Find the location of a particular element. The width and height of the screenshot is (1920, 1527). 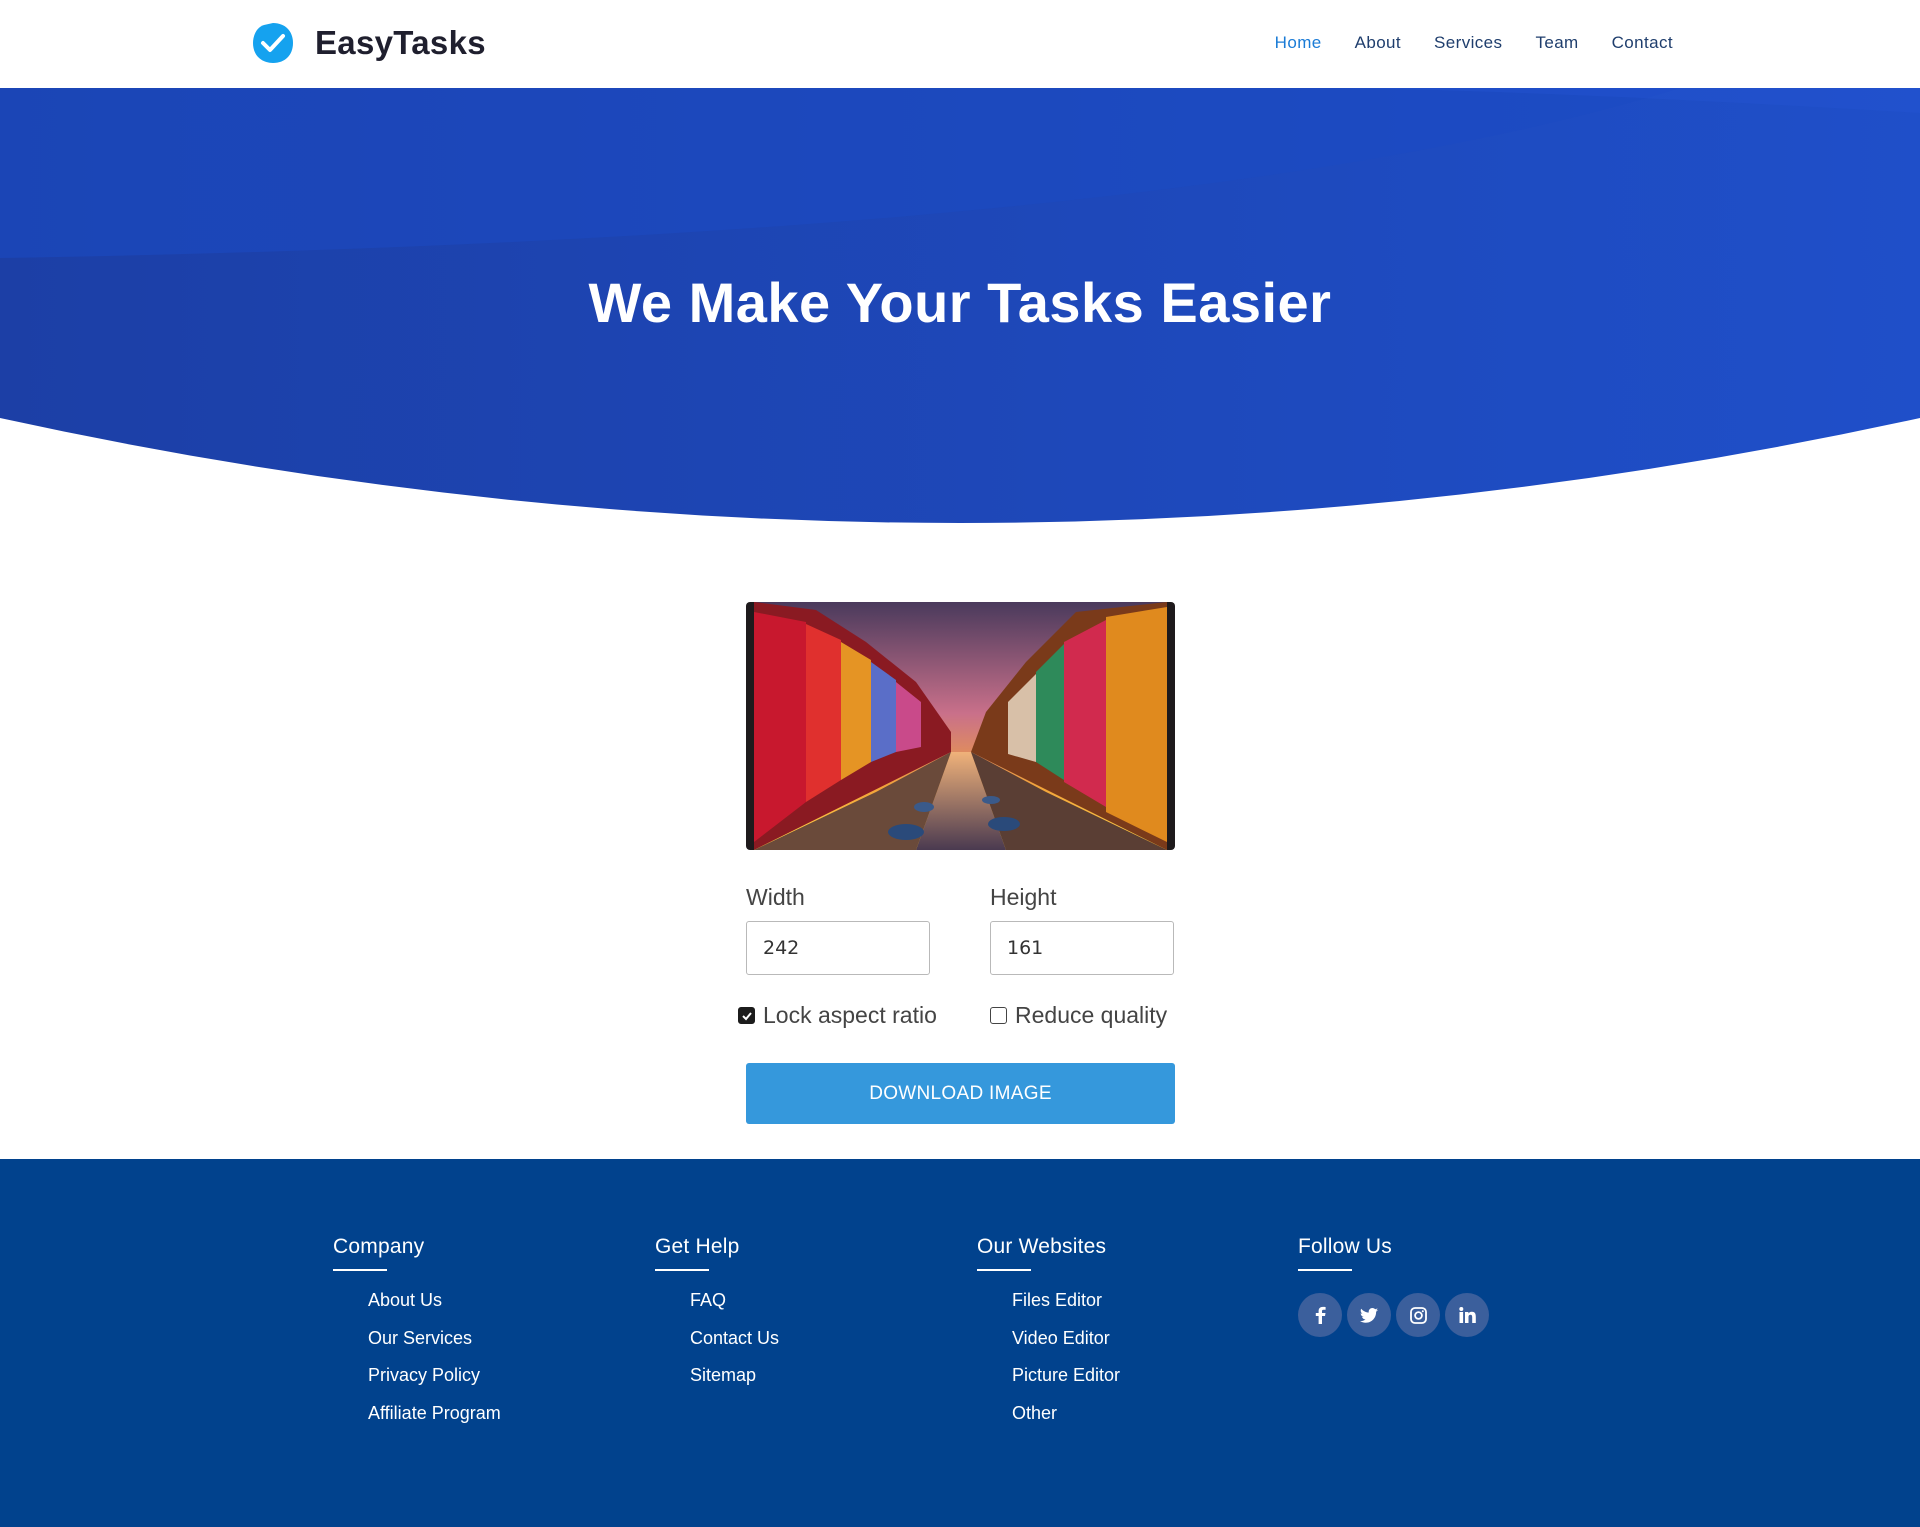

width-label: Width is located at coordinates (775, 897).